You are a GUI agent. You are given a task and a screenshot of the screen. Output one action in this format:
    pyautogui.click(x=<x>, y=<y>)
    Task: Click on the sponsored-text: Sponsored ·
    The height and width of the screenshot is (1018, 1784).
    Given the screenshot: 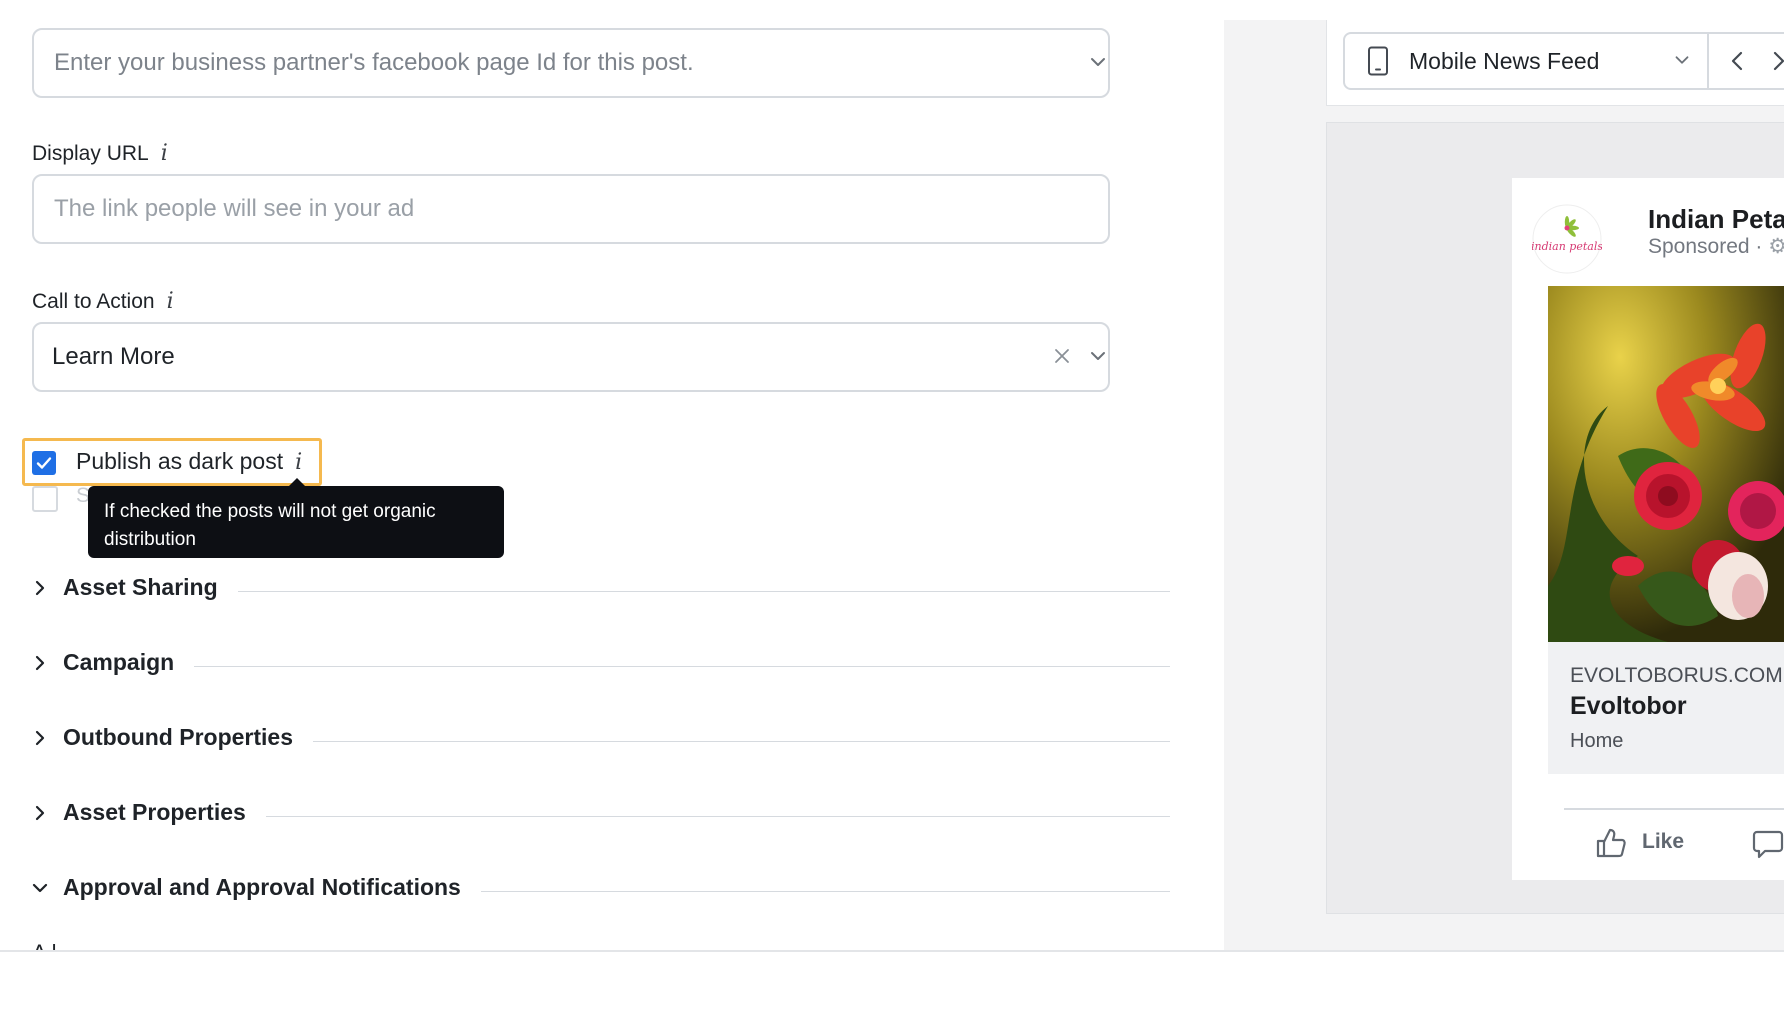 What is the action you would take?
    pyautogui.click(x=1708, y=246)
    